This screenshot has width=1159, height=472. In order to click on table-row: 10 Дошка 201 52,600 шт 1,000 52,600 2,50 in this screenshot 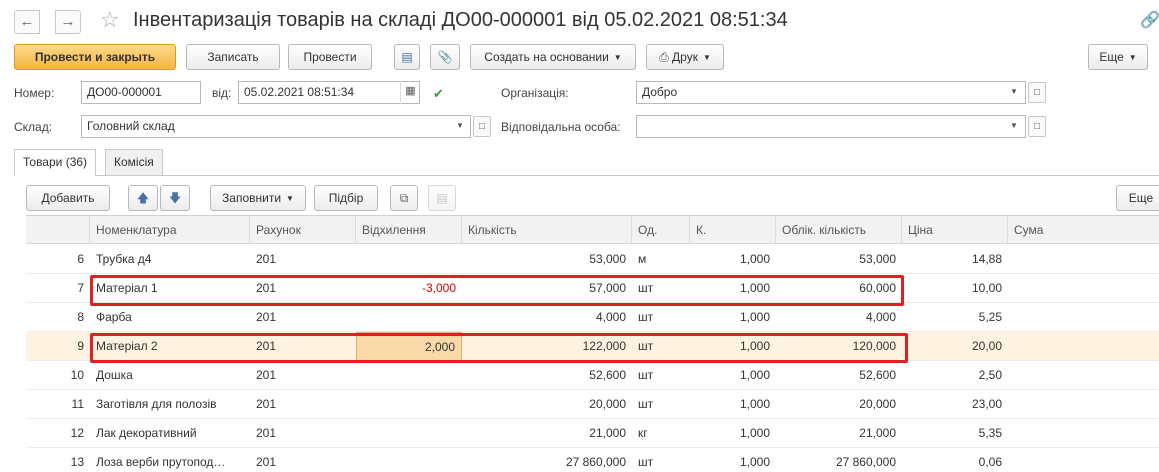, I will do `click(592, 375)`.